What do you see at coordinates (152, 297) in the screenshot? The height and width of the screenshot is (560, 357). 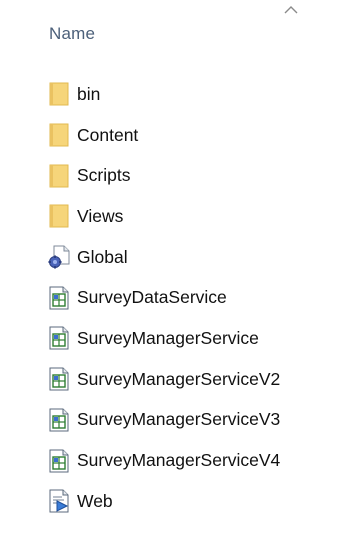 I see `file-name: SurveyDataService` at bounding box center [152, 297].